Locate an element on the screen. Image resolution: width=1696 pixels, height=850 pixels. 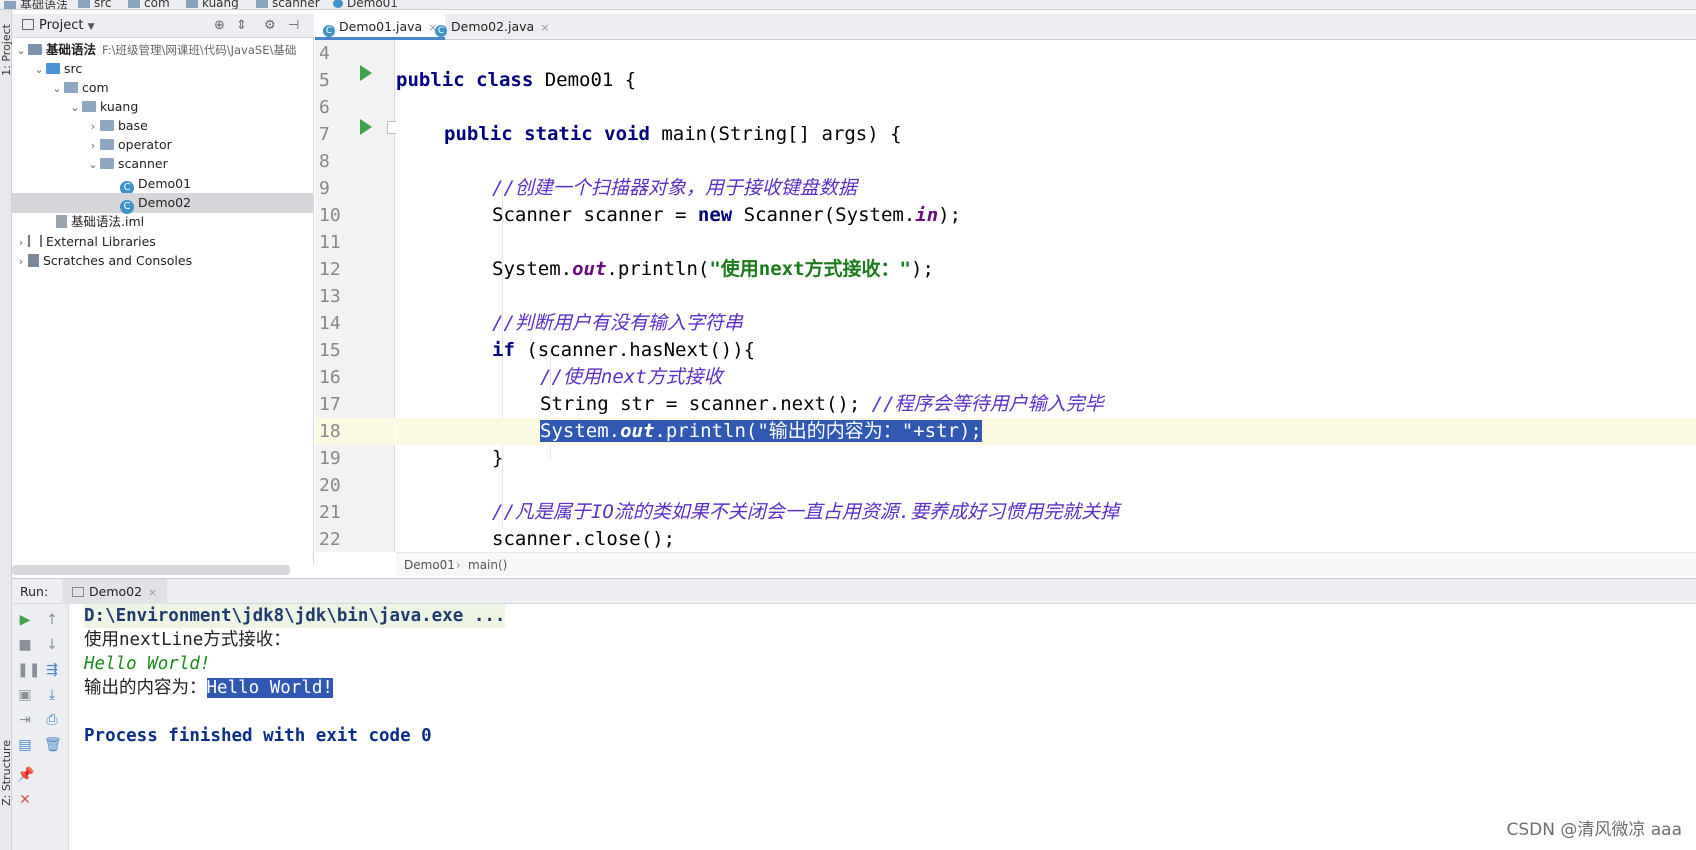
tree-node-demo01: C Demo01 is located at coordinates (156, 184).